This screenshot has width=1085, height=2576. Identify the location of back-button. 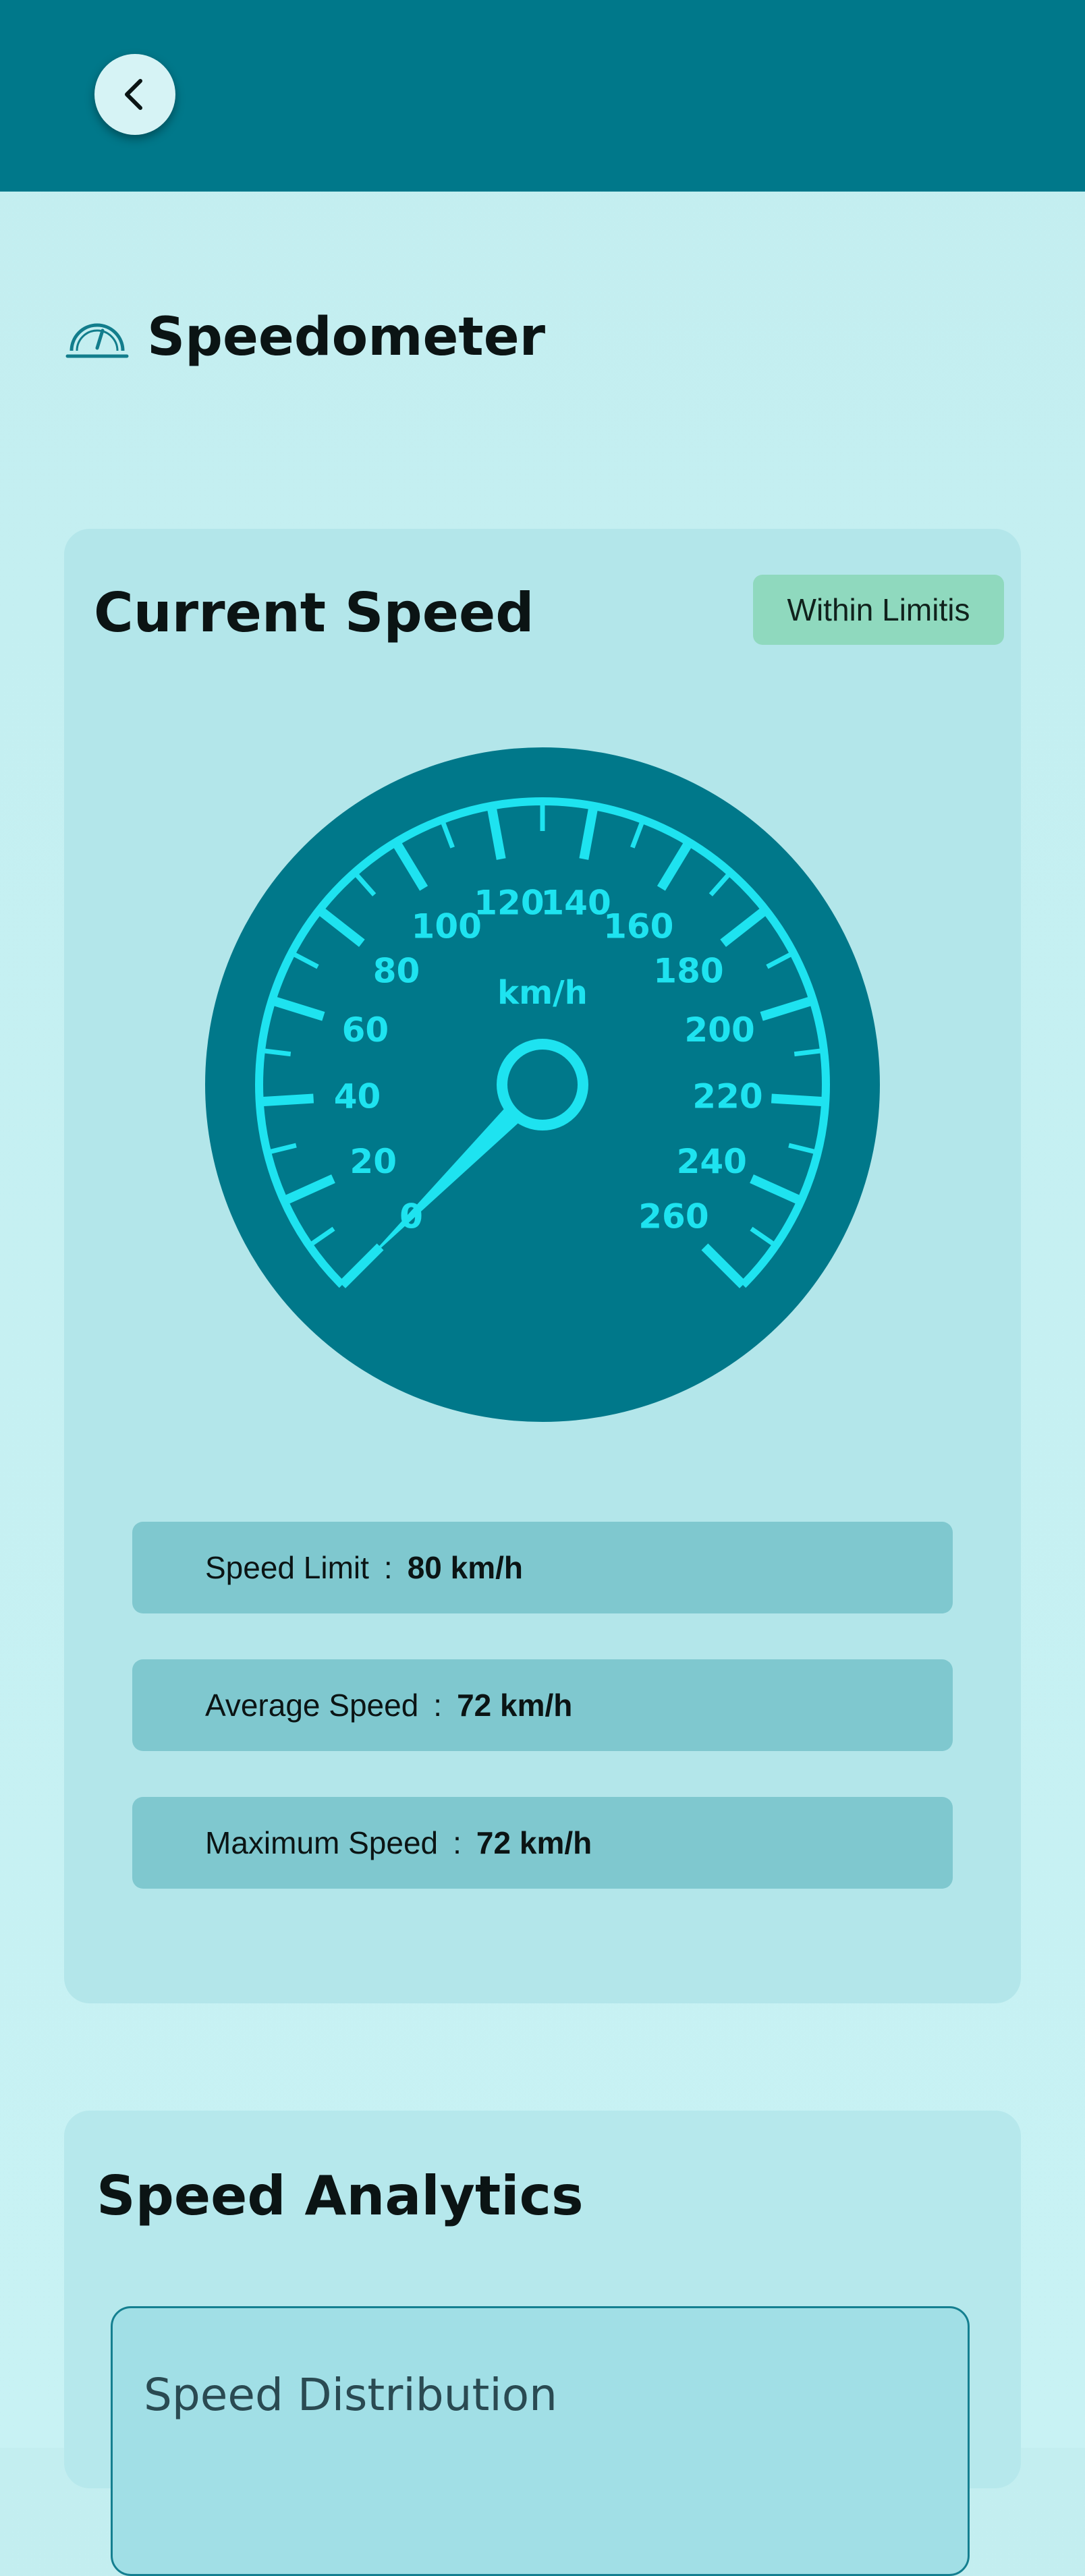
(134, 94).